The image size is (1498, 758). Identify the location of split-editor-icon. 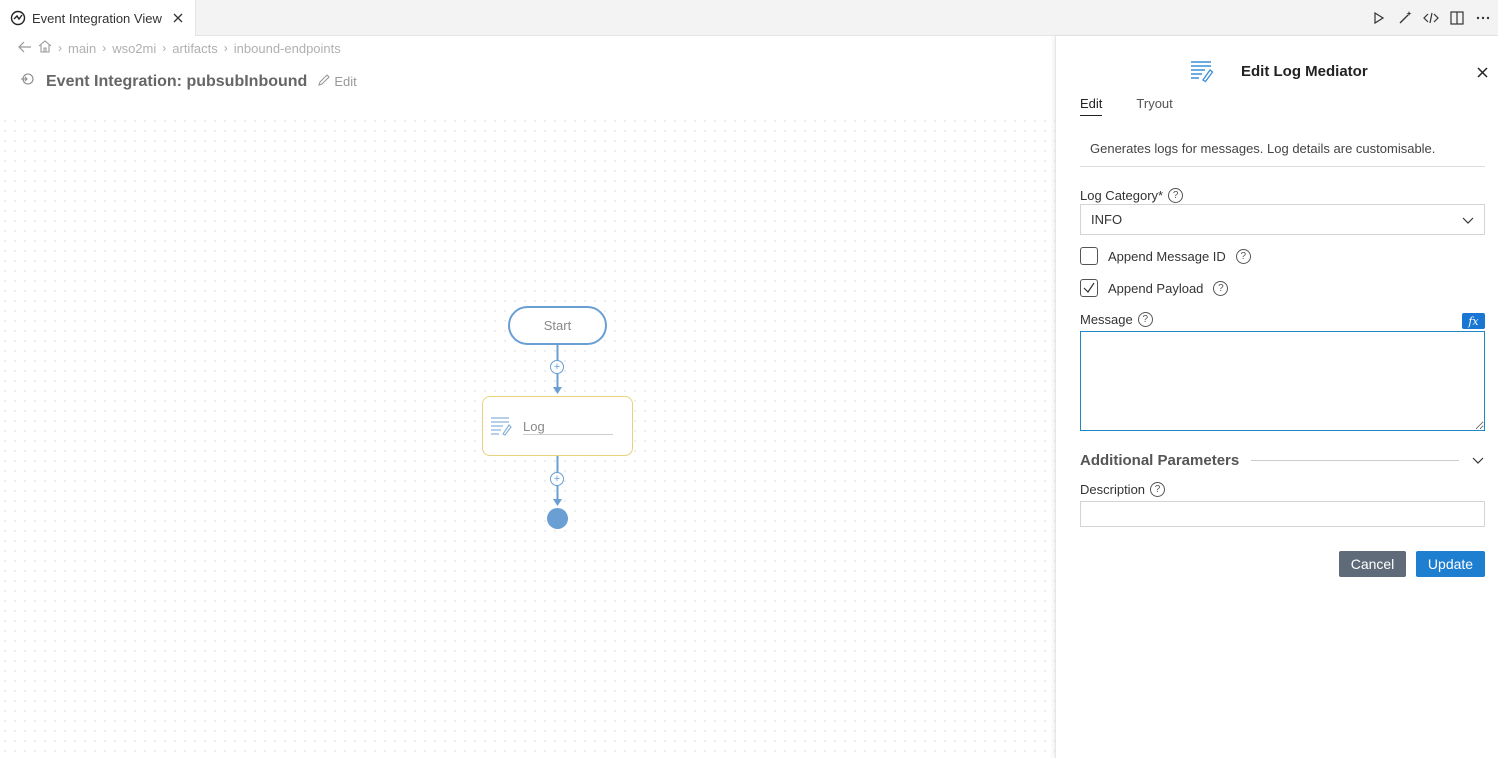
(1457, 18).